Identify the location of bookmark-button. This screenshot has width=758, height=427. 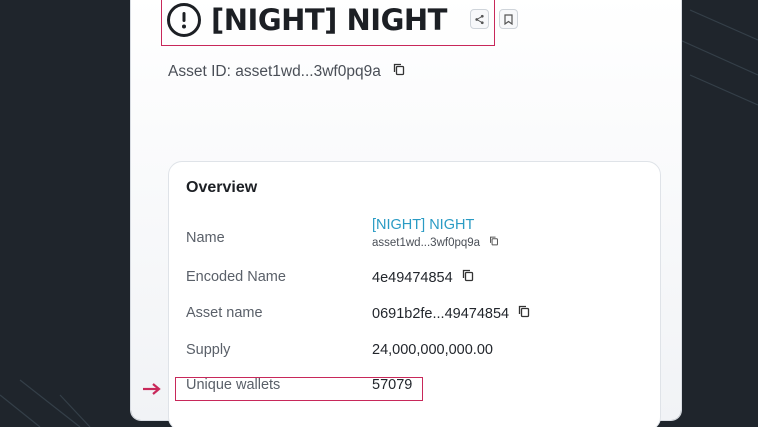
(508, 19).